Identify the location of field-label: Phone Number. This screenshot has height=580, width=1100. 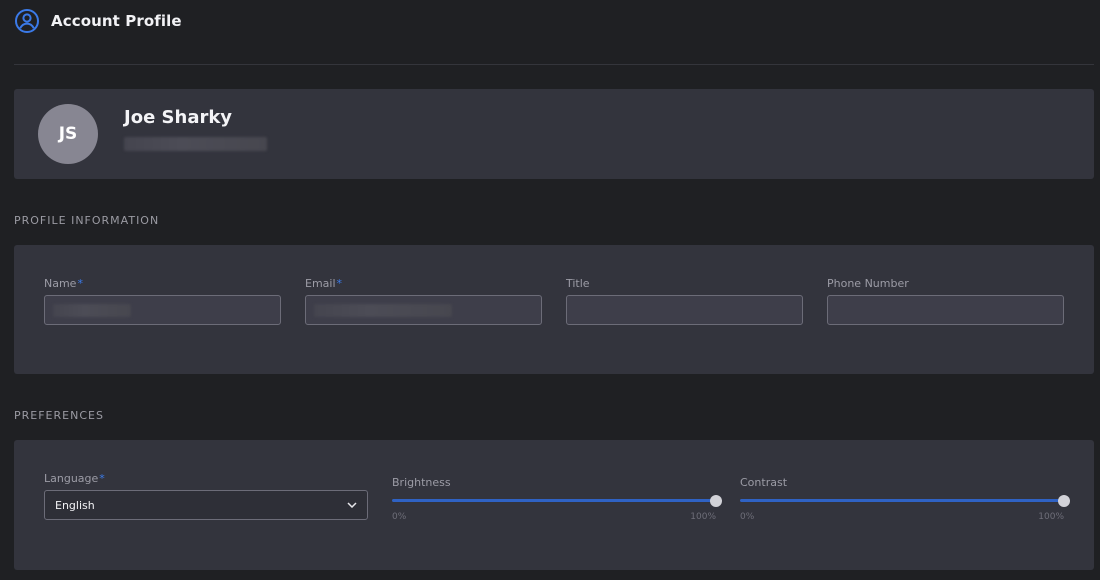
(945, 283).